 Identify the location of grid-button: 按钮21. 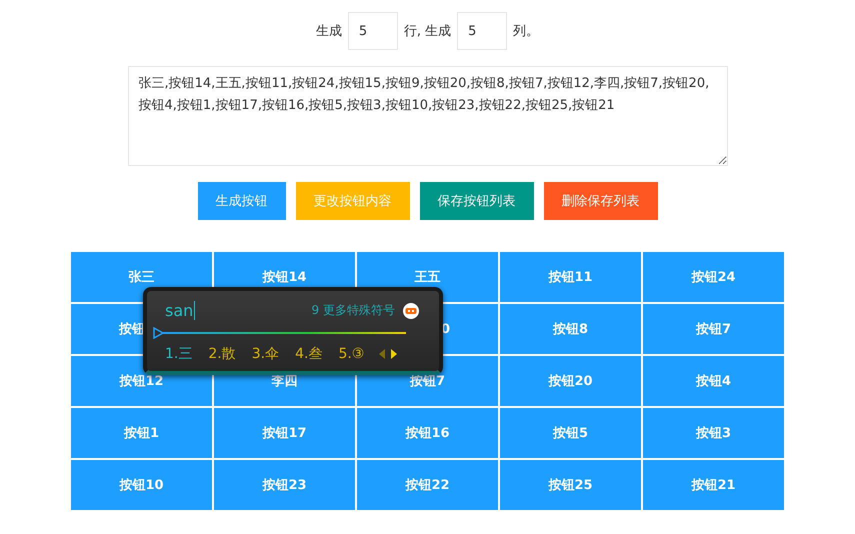
(713, 485).